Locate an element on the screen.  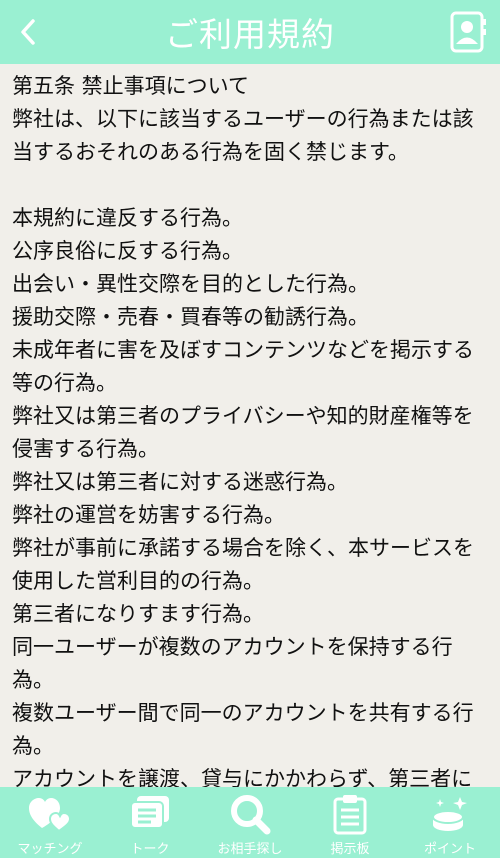
list-item: 第三者になりすます行為。 is located at coordinates (138, 614).